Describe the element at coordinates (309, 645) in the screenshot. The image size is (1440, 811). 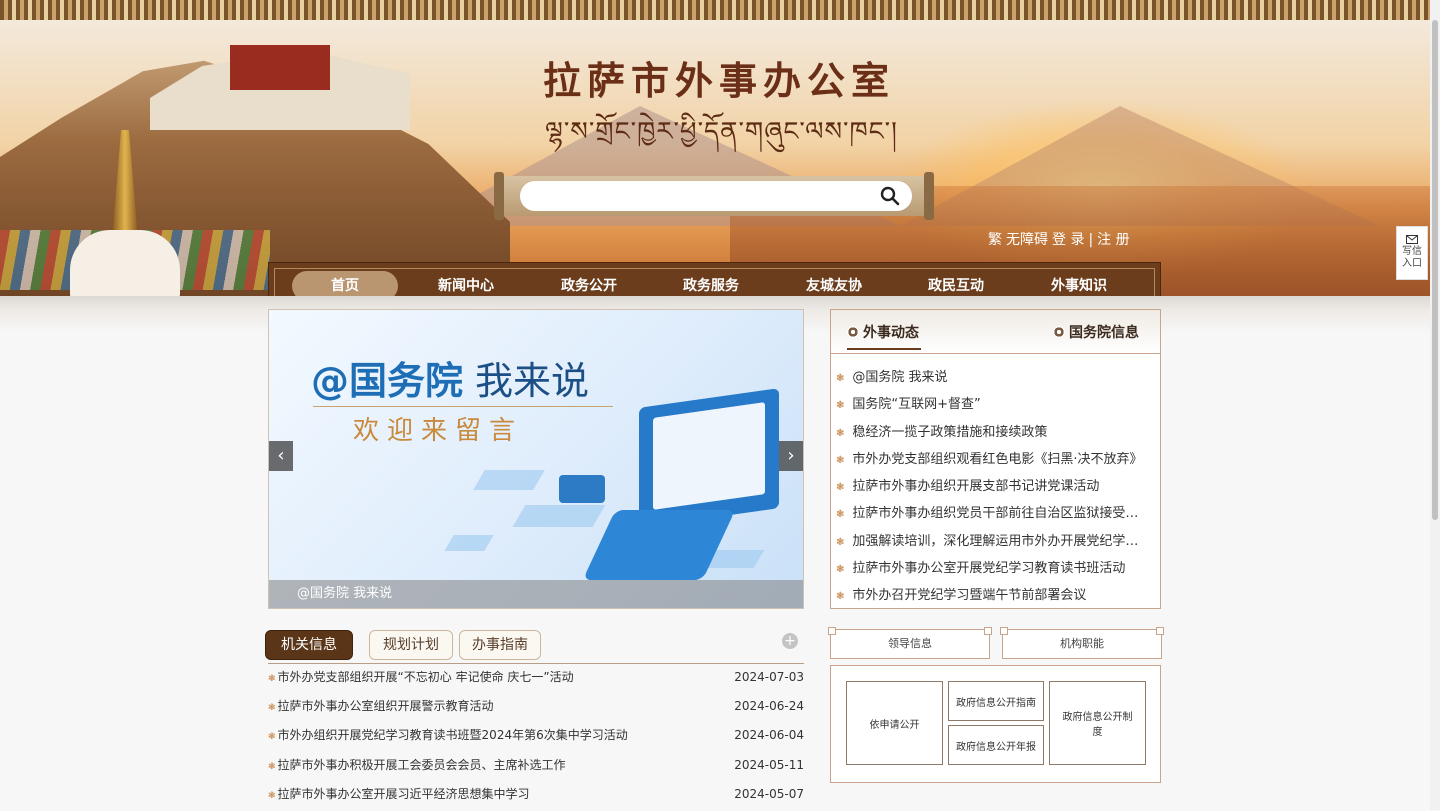
I see `tab-agency-info: 机关信息` at that location.